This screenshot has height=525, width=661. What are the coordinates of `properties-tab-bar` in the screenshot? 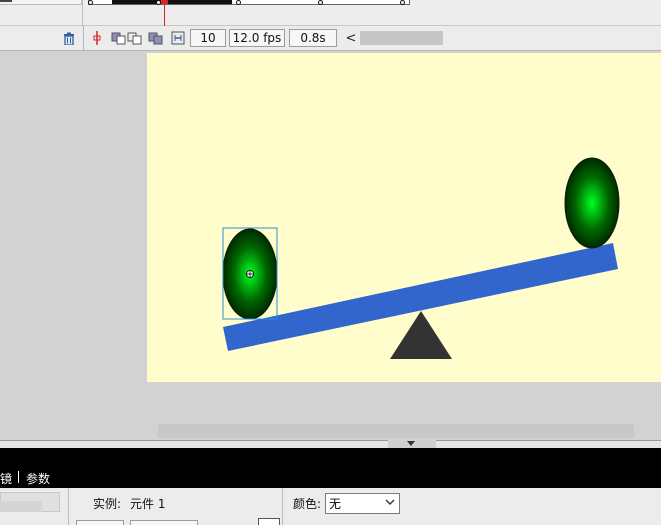 It's located at (330, 477).